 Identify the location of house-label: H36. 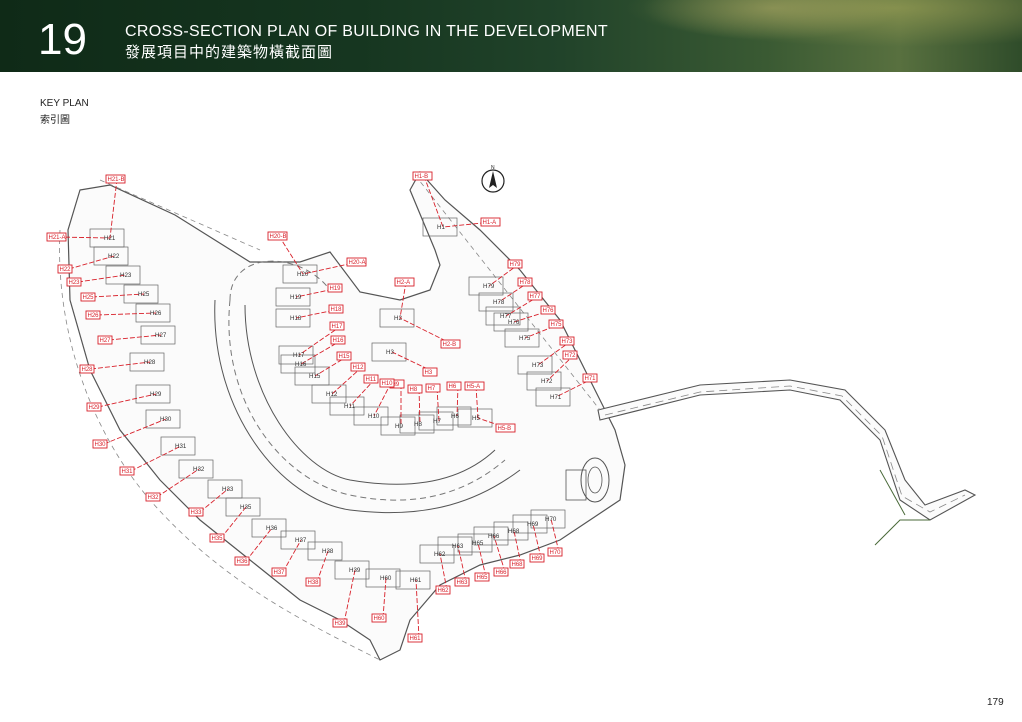
(272, 528).